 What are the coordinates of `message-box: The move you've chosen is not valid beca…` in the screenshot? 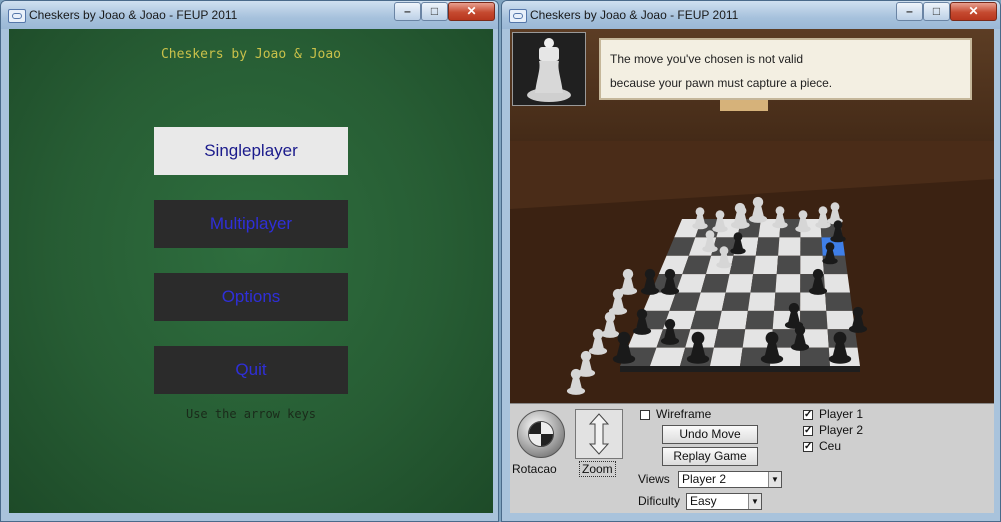 It's located at (785, 69).